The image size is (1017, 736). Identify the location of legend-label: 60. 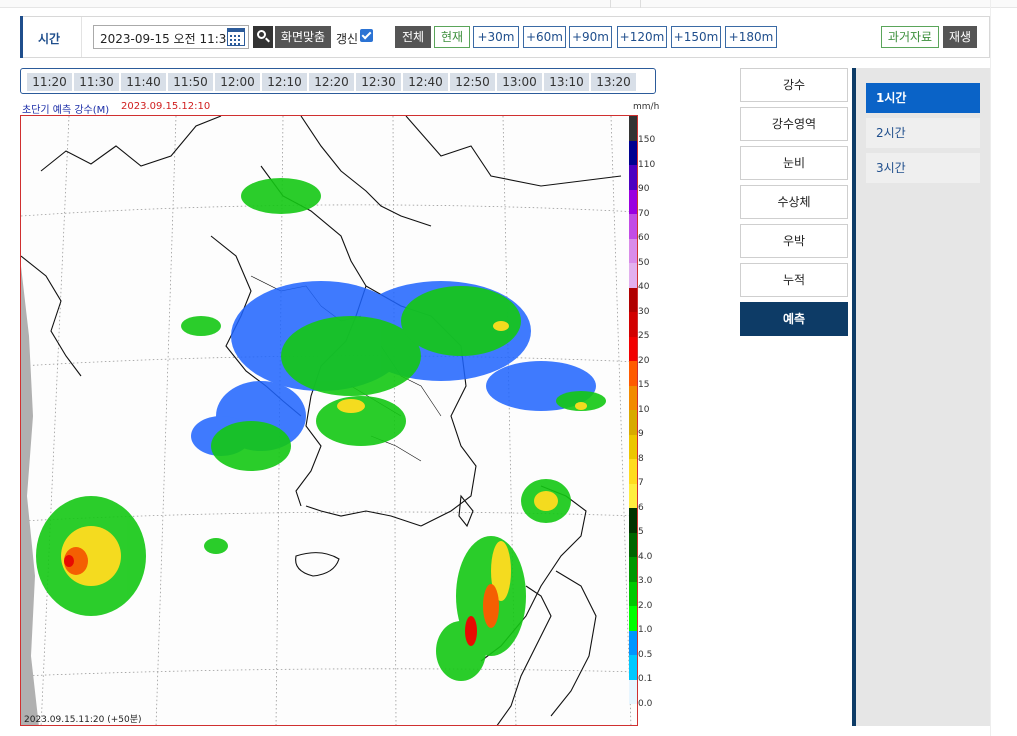
(644, 238).